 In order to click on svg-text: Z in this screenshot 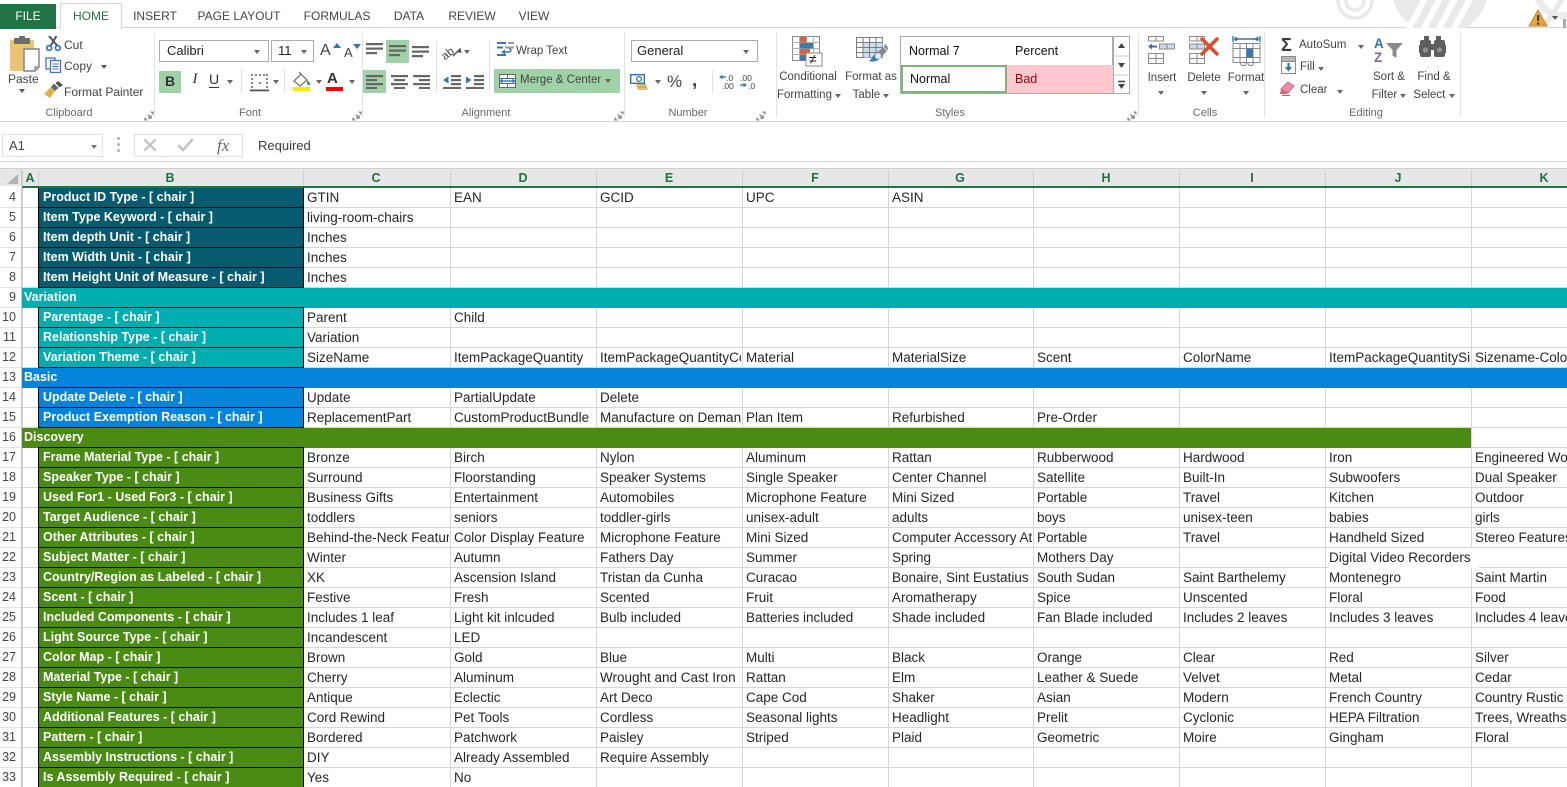, I will do `click(1378, 56)`.